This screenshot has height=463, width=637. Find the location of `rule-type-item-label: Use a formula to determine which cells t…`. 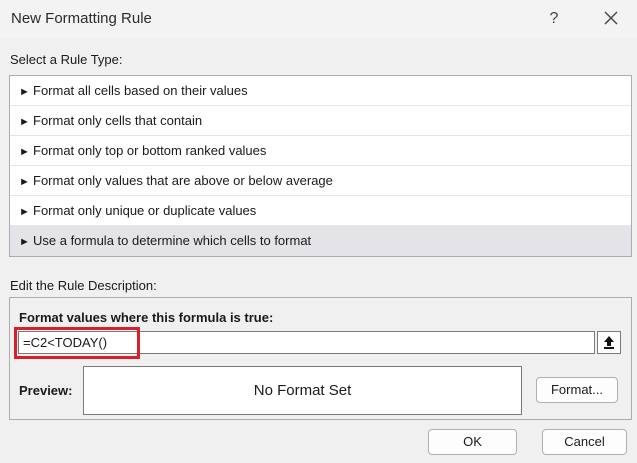

rule-type-item-label: Use a formula to determine which cells t… is located at coordinates (172, 240).